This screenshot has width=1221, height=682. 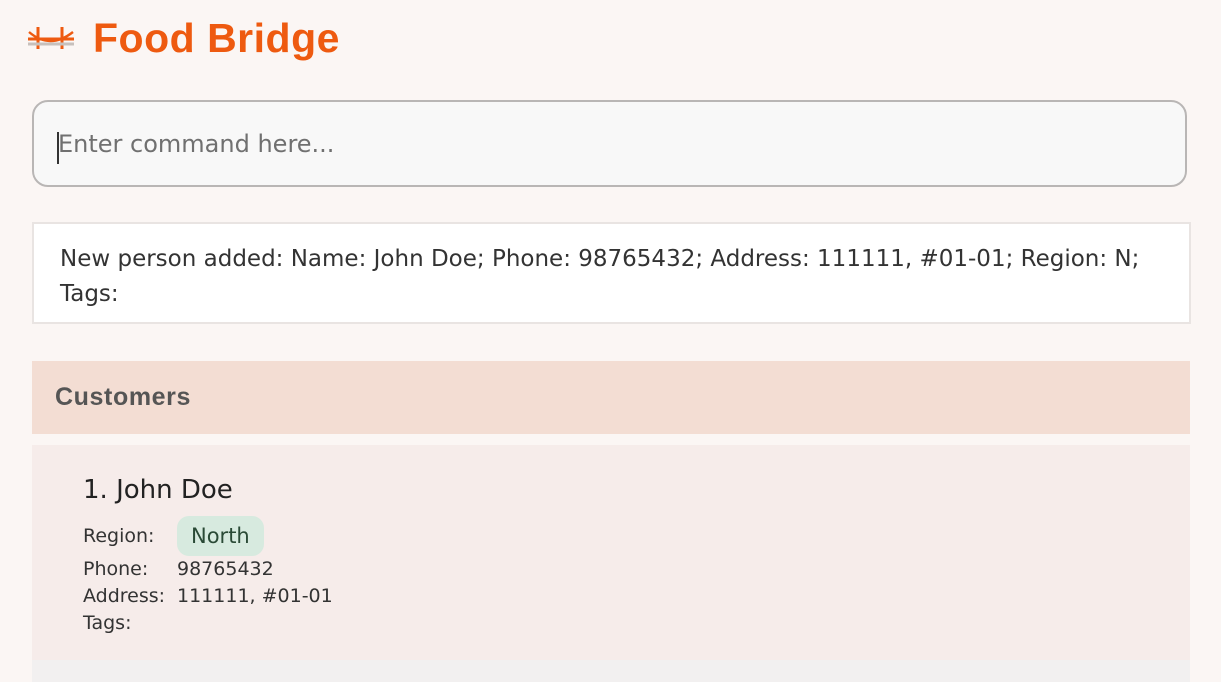 I want to click on customers-header: Customers, so click(x=611, y=397).